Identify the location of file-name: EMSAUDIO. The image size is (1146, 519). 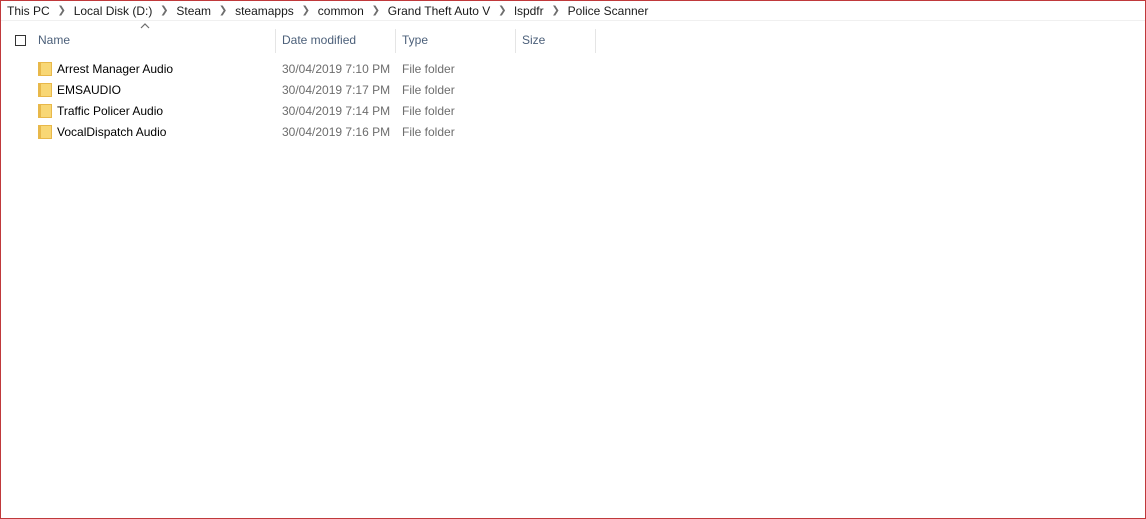
(89, 90).